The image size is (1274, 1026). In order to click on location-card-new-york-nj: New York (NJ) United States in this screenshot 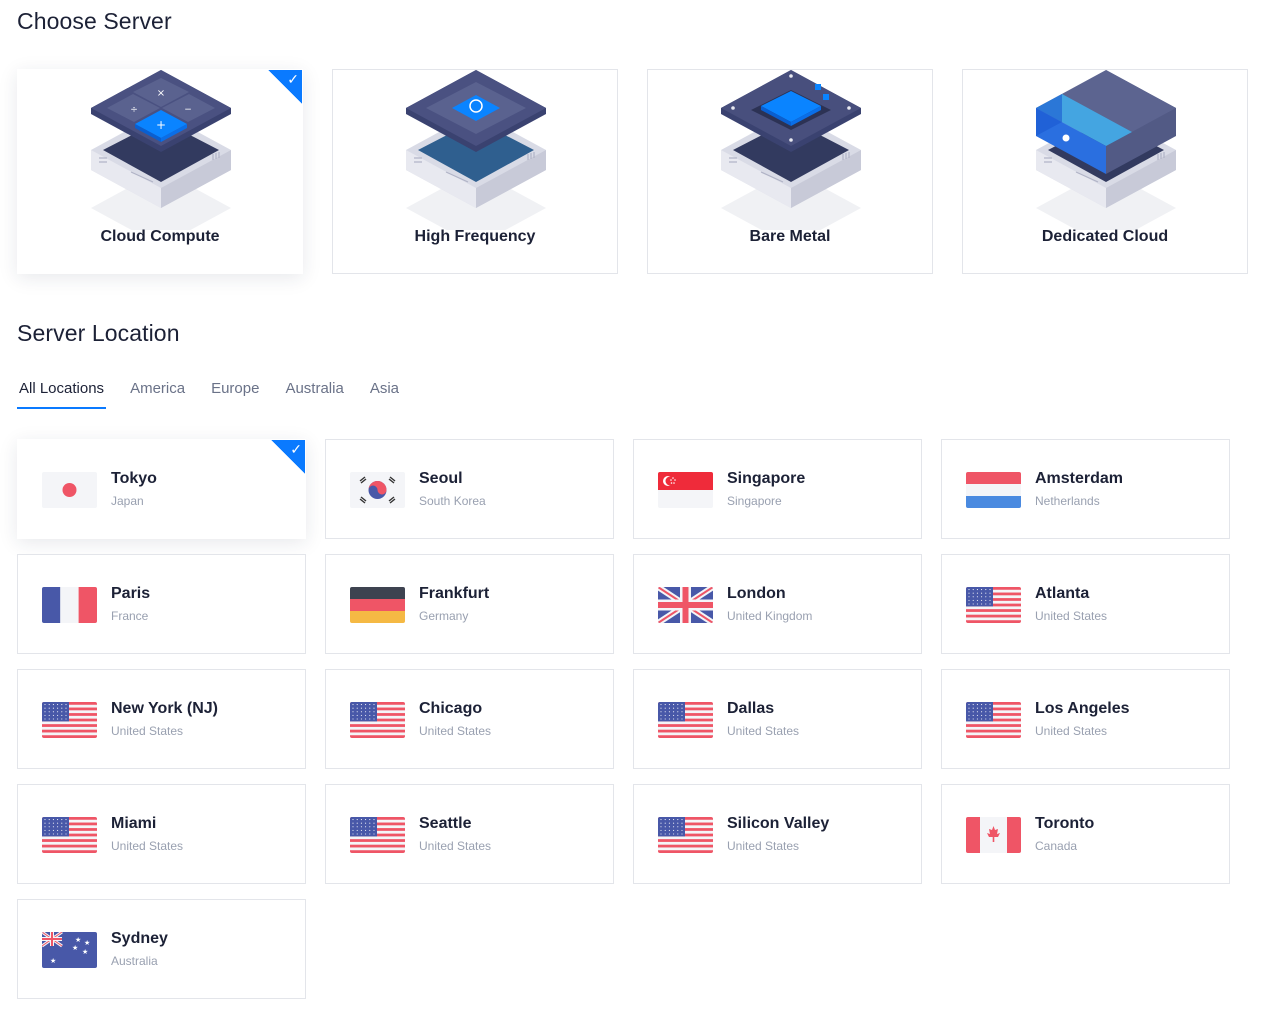, I will do `click(161, 719)`.